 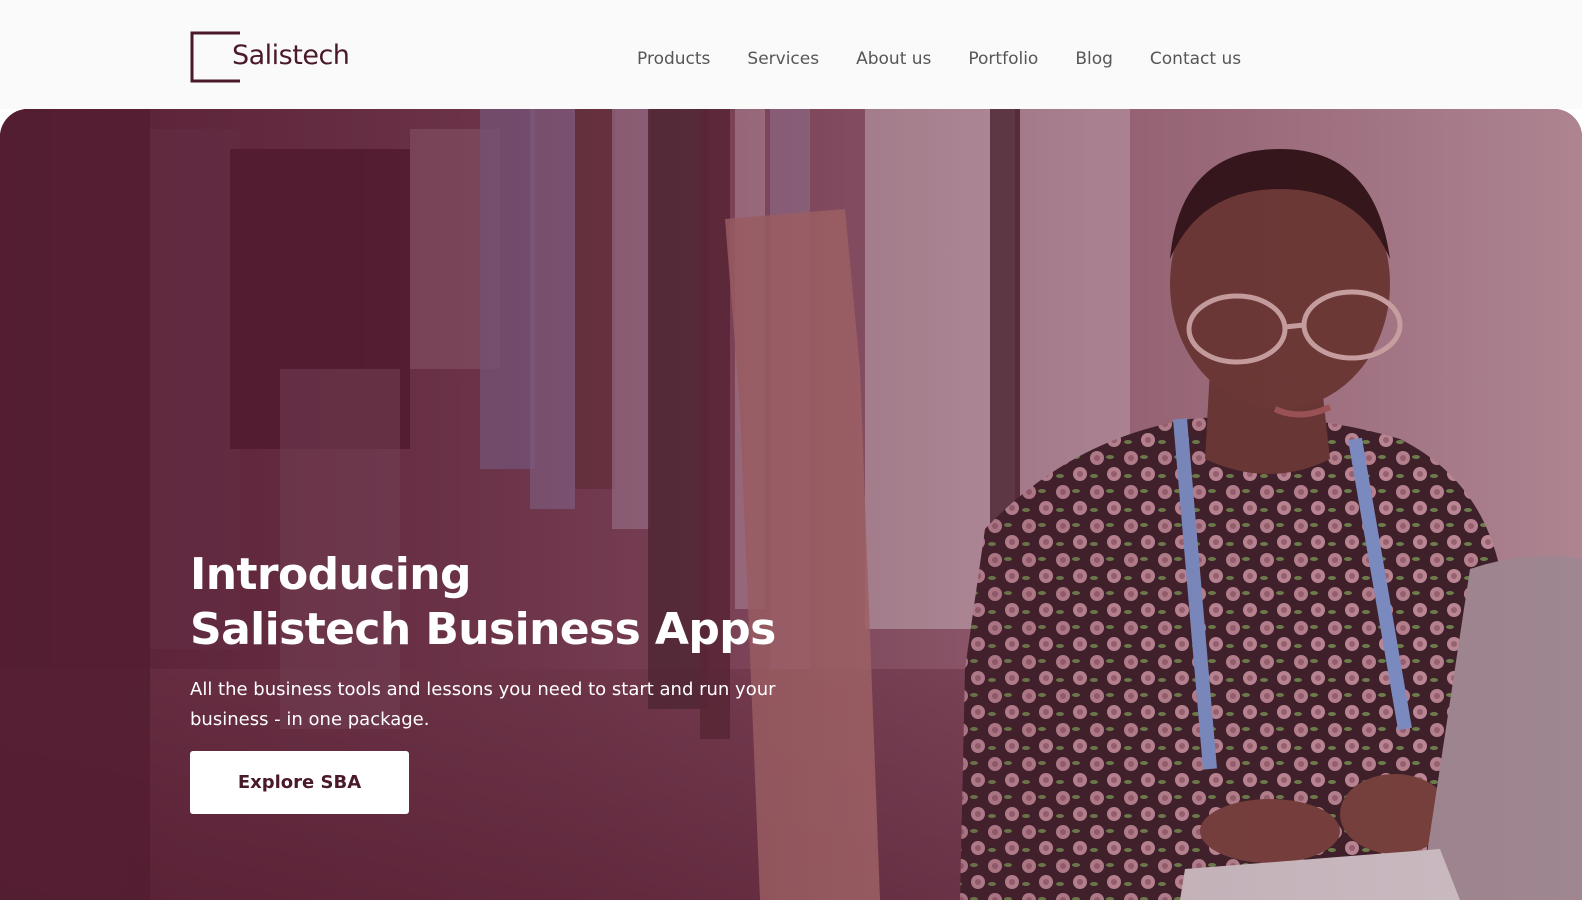 I want to click on nav-link-about-us: About us, so click(x=893, y=59).